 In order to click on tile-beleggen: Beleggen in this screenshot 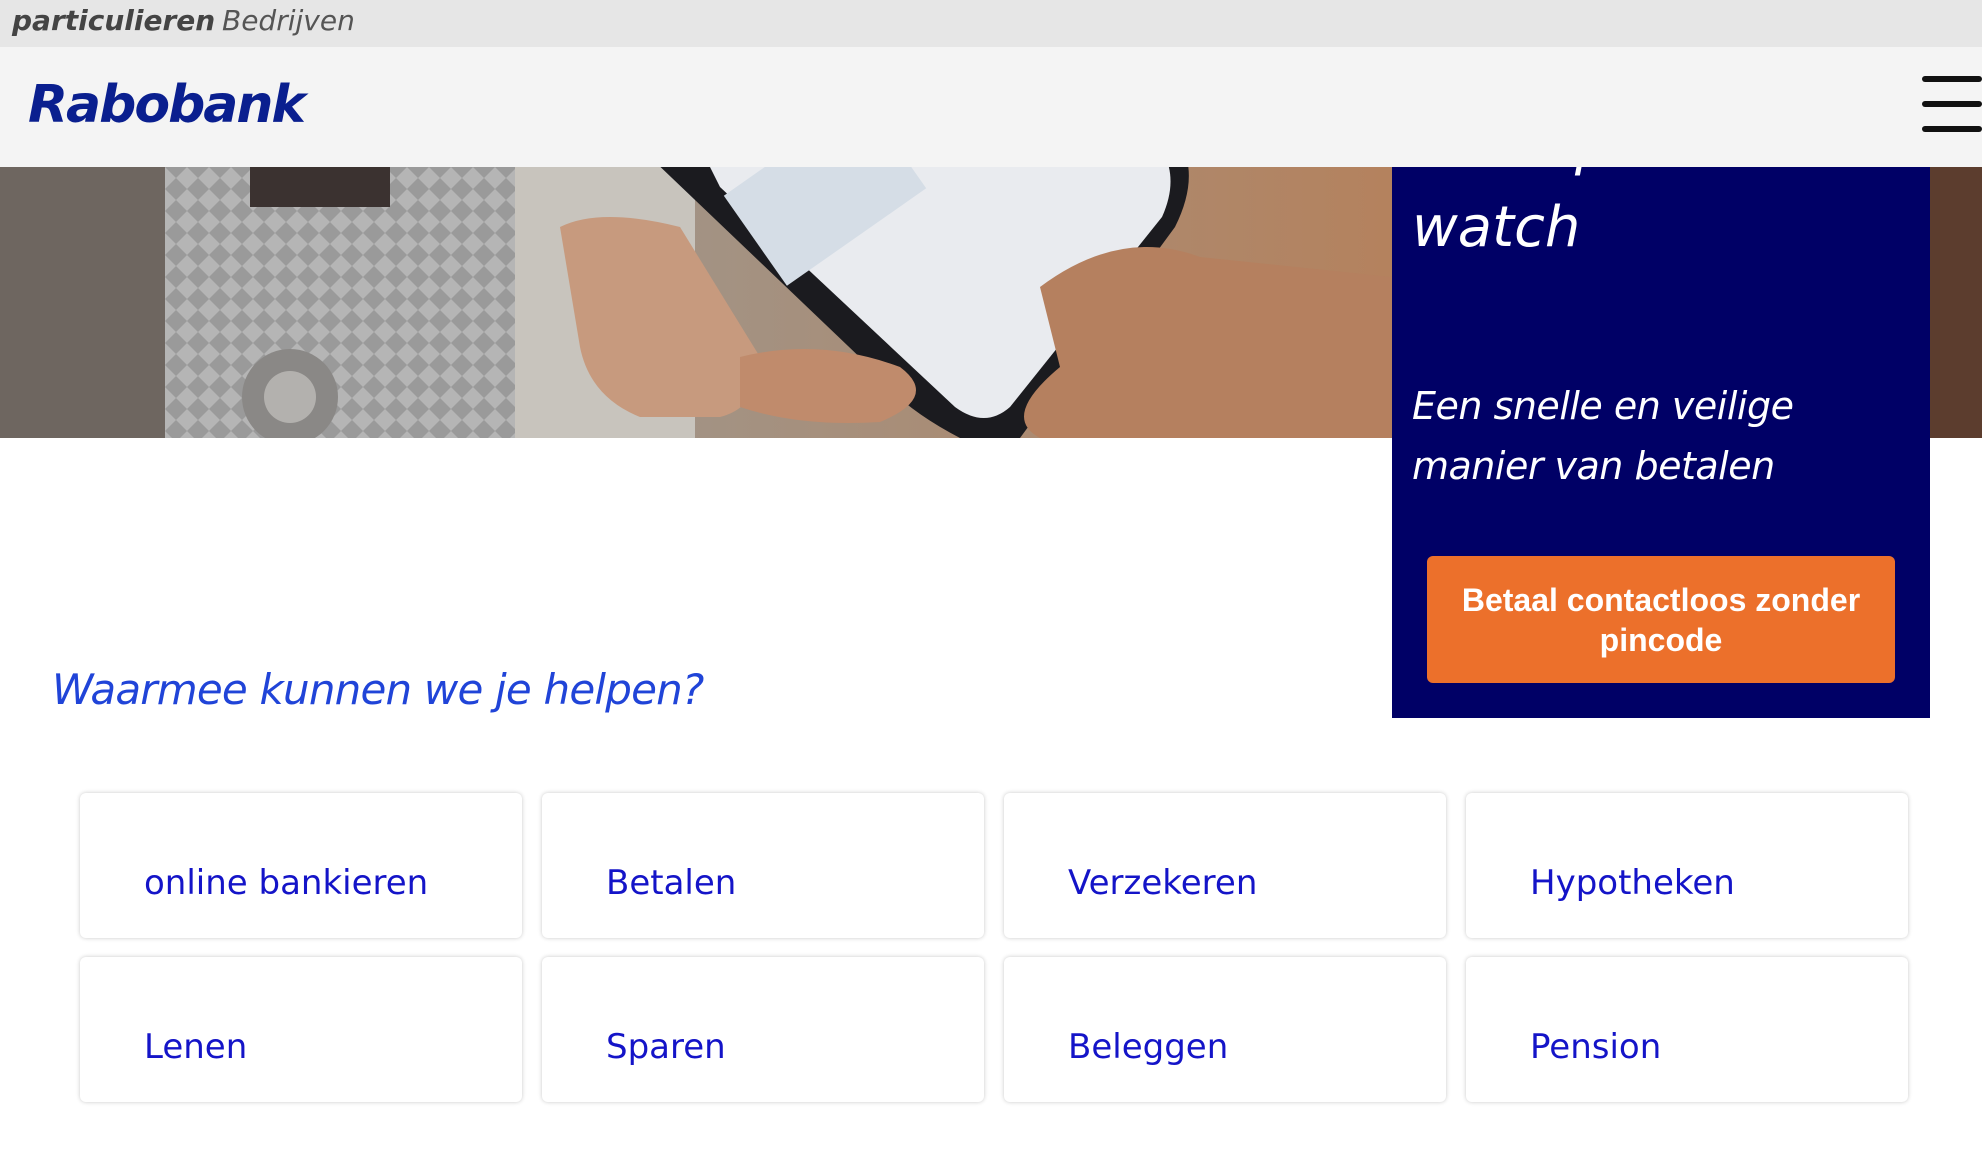, I will do `click(1225, 1029)`.